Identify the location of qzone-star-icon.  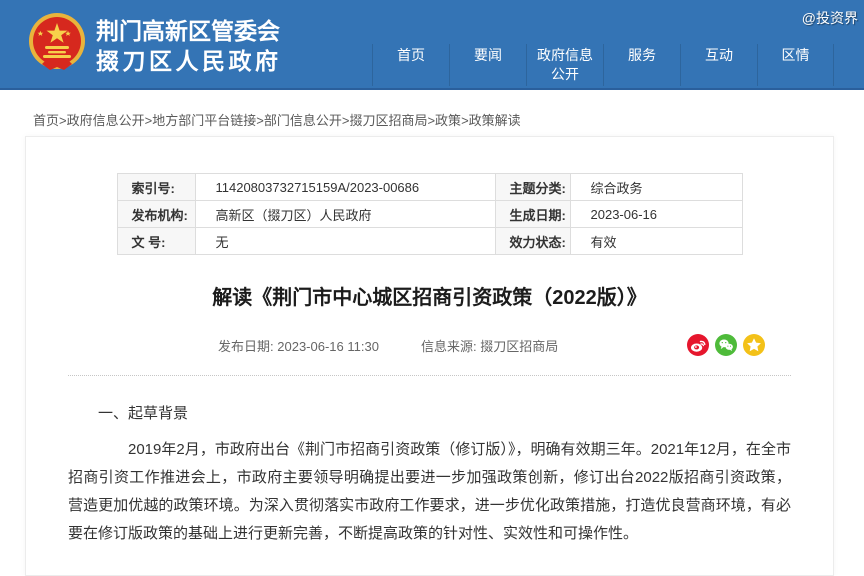
(754, 345).